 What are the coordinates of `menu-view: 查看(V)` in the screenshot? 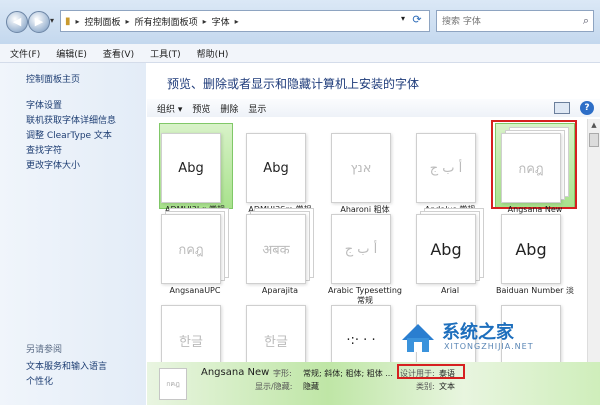 It's located at (118, 53).